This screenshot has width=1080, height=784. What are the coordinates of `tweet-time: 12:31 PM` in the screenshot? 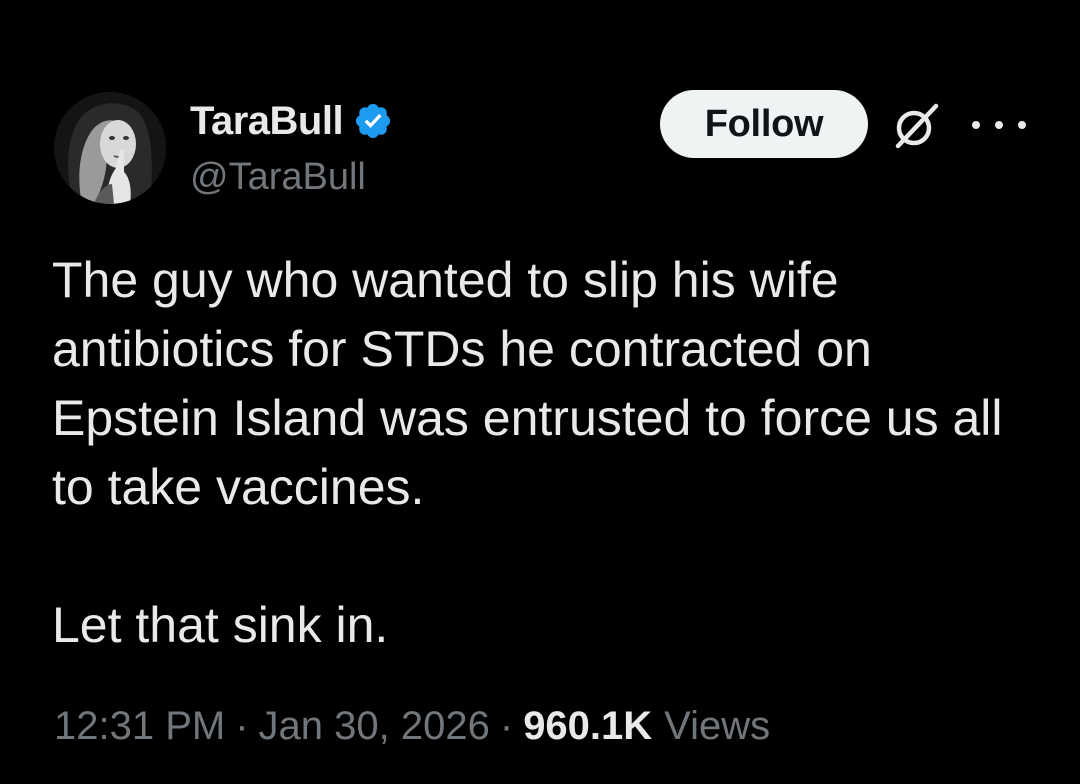 It's located at (139, 726).